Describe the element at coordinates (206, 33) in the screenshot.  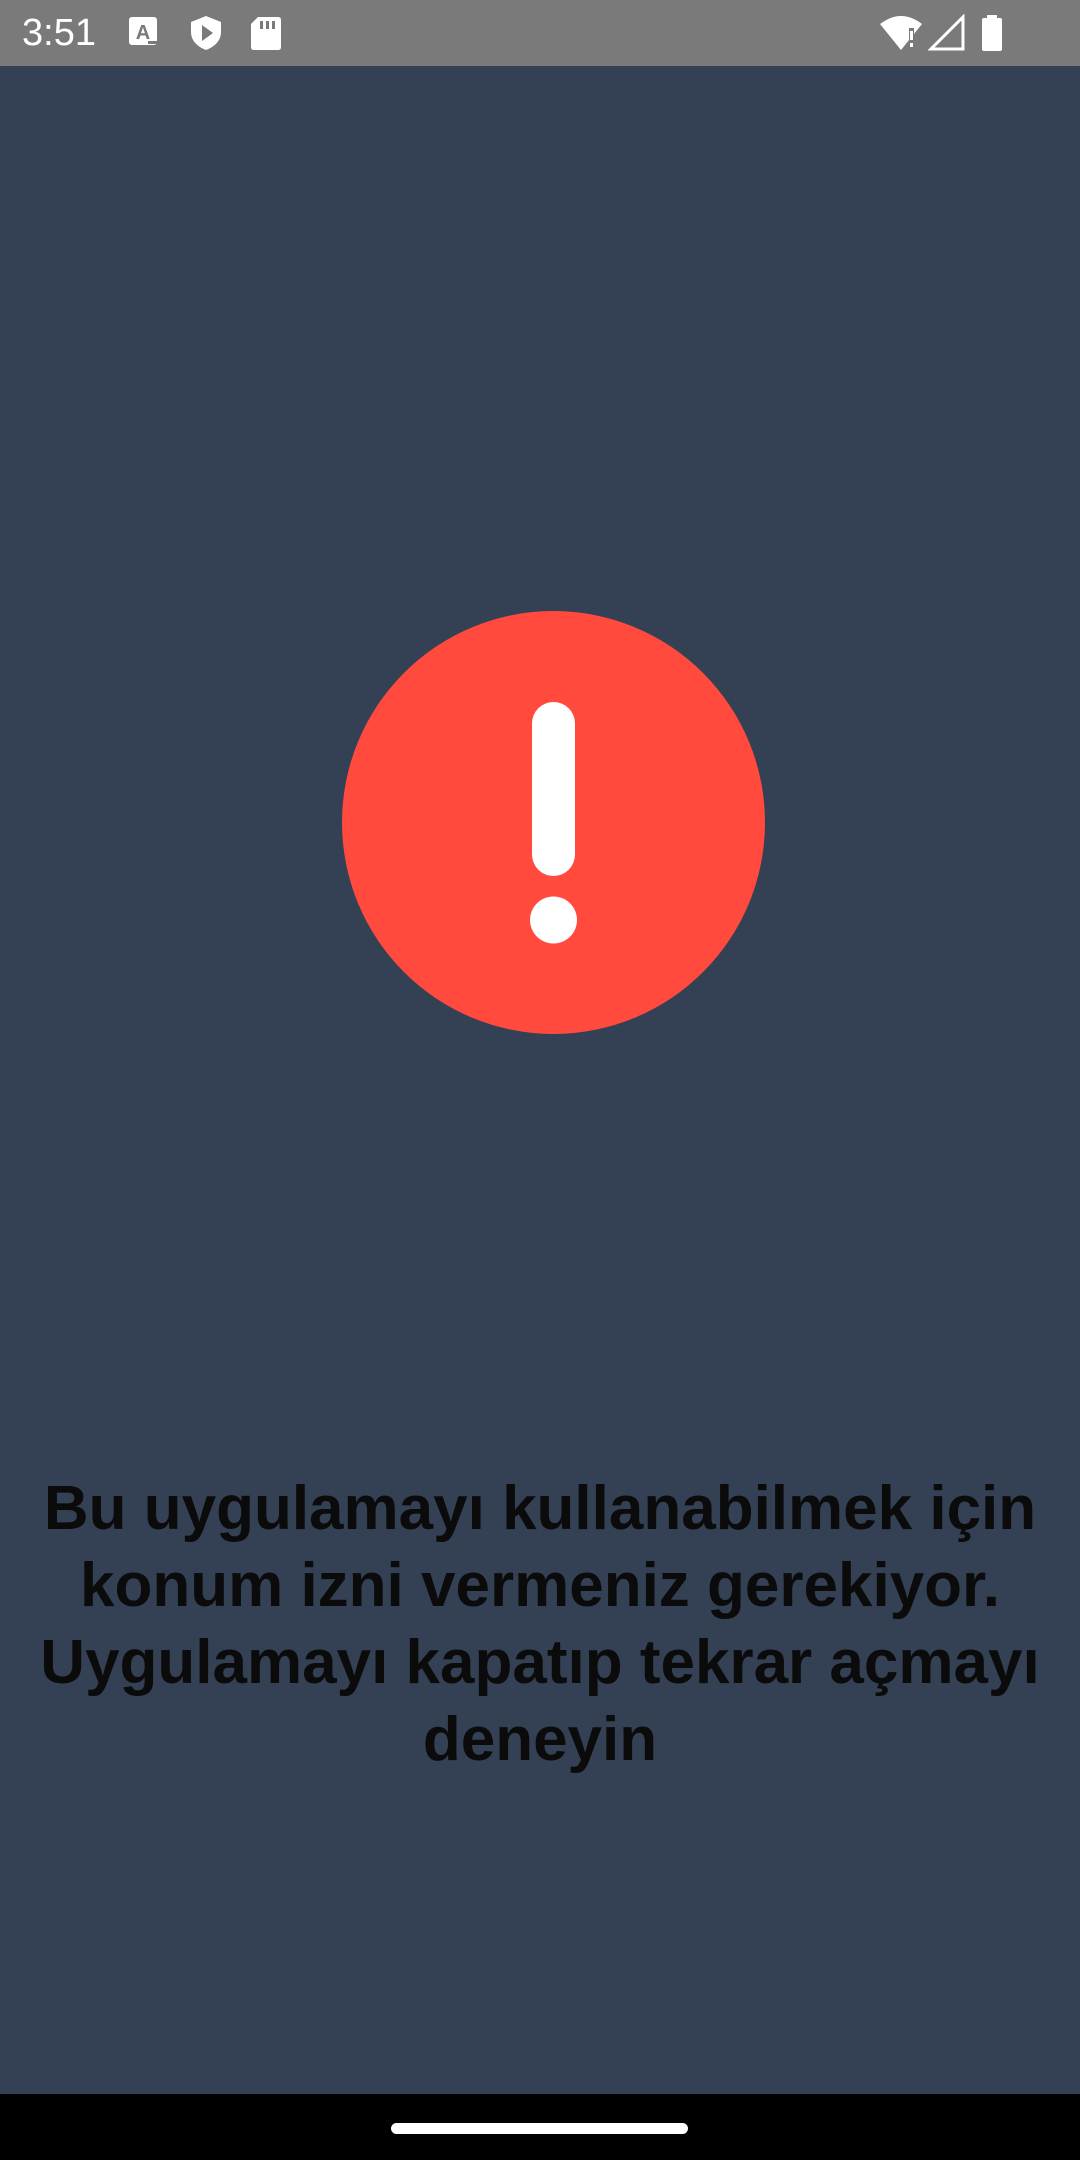
I see `shield-play-icon` at that location.